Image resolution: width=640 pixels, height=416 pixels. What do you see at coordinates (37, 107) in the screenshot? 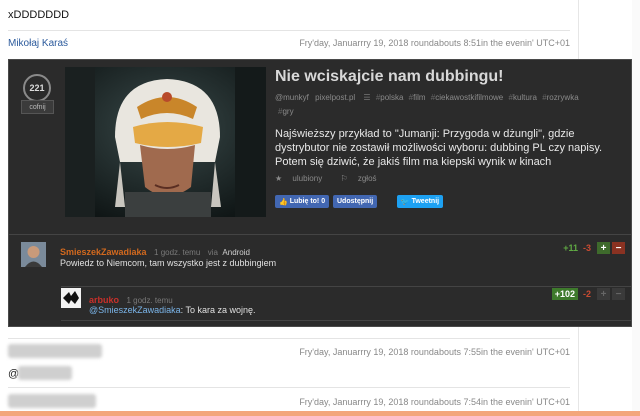
I see `undo-vote-button: cofnij` at bounding box center [37, 107].